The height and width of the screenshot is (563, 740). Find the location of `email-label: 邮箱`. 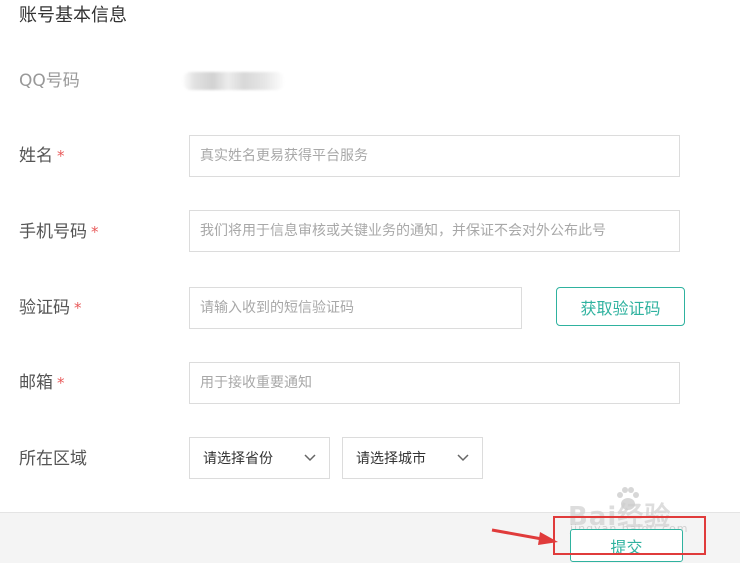

email-label: 邮箱 is located at coordinates (36, 383).